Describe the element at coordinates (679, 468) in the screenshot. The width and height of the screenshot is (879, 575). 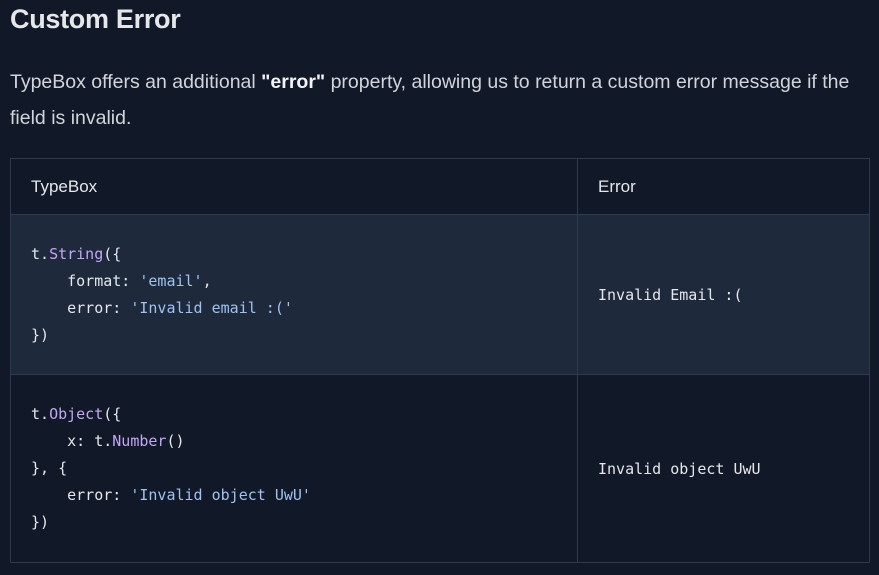
I see `error-message: Invalid object UwU` at that location.